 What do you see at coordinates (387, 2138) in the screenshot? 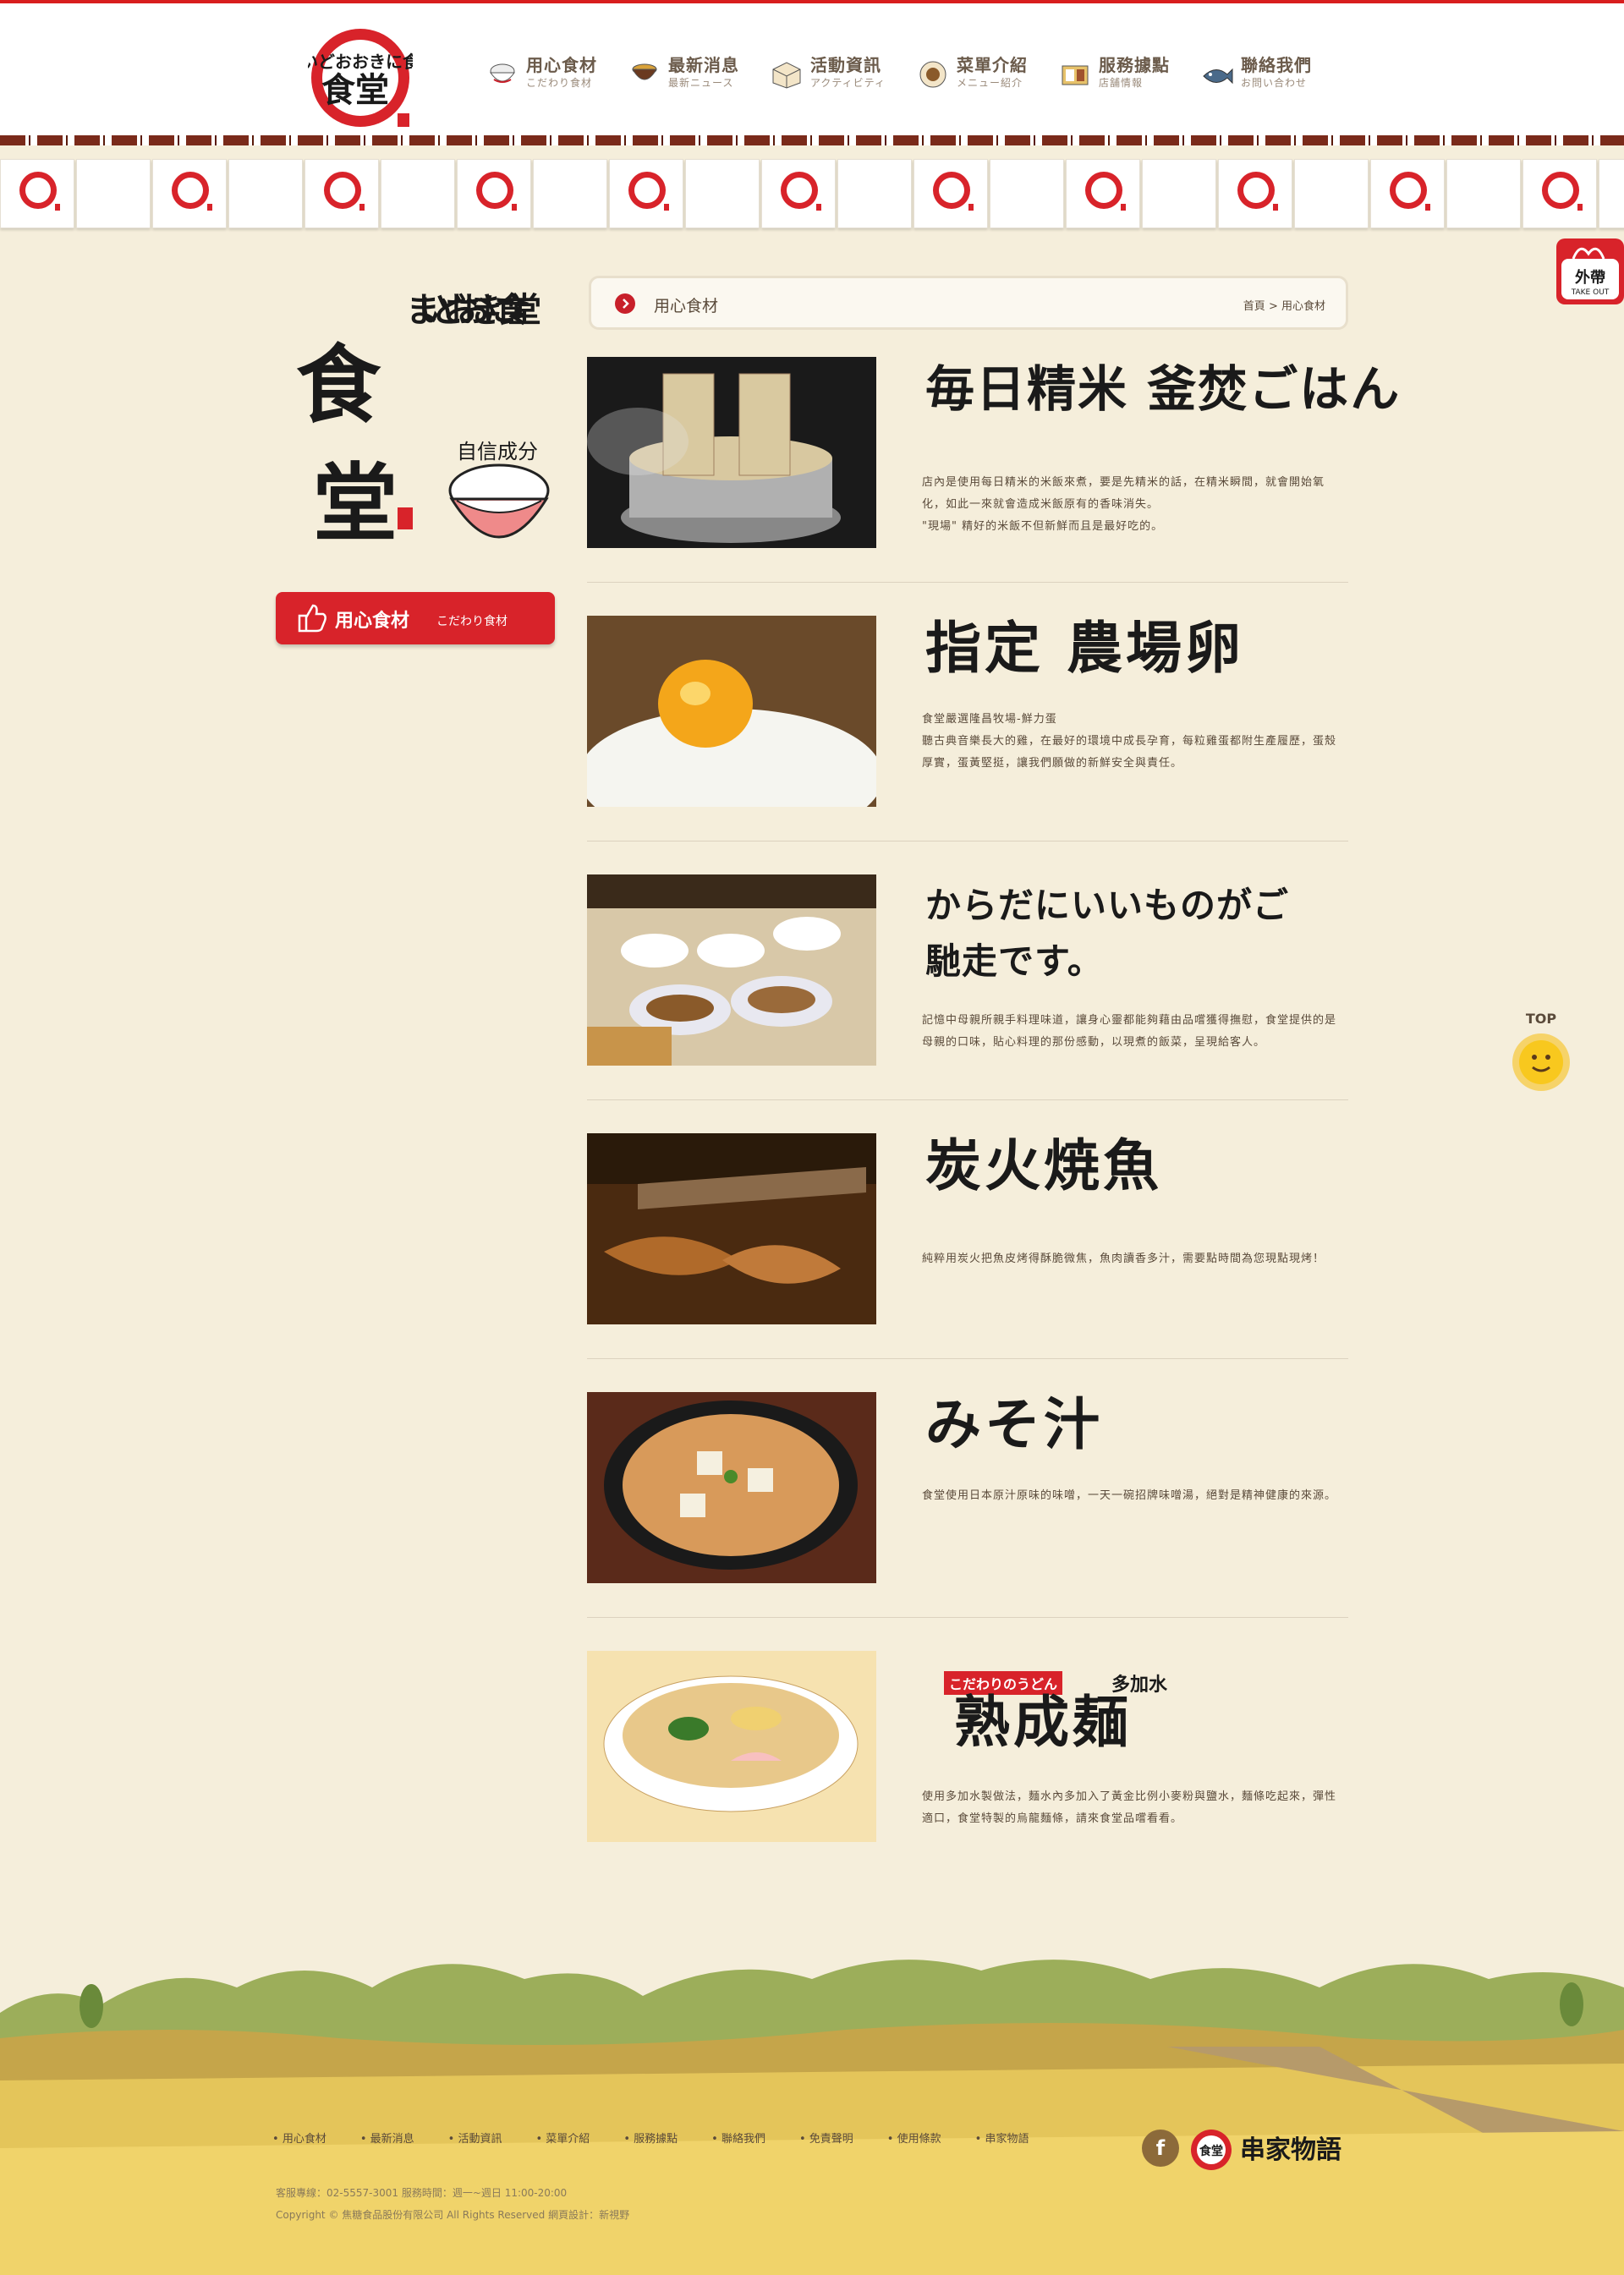
I see `footer-link: 最新消息` at bounding box center [387, 2138].